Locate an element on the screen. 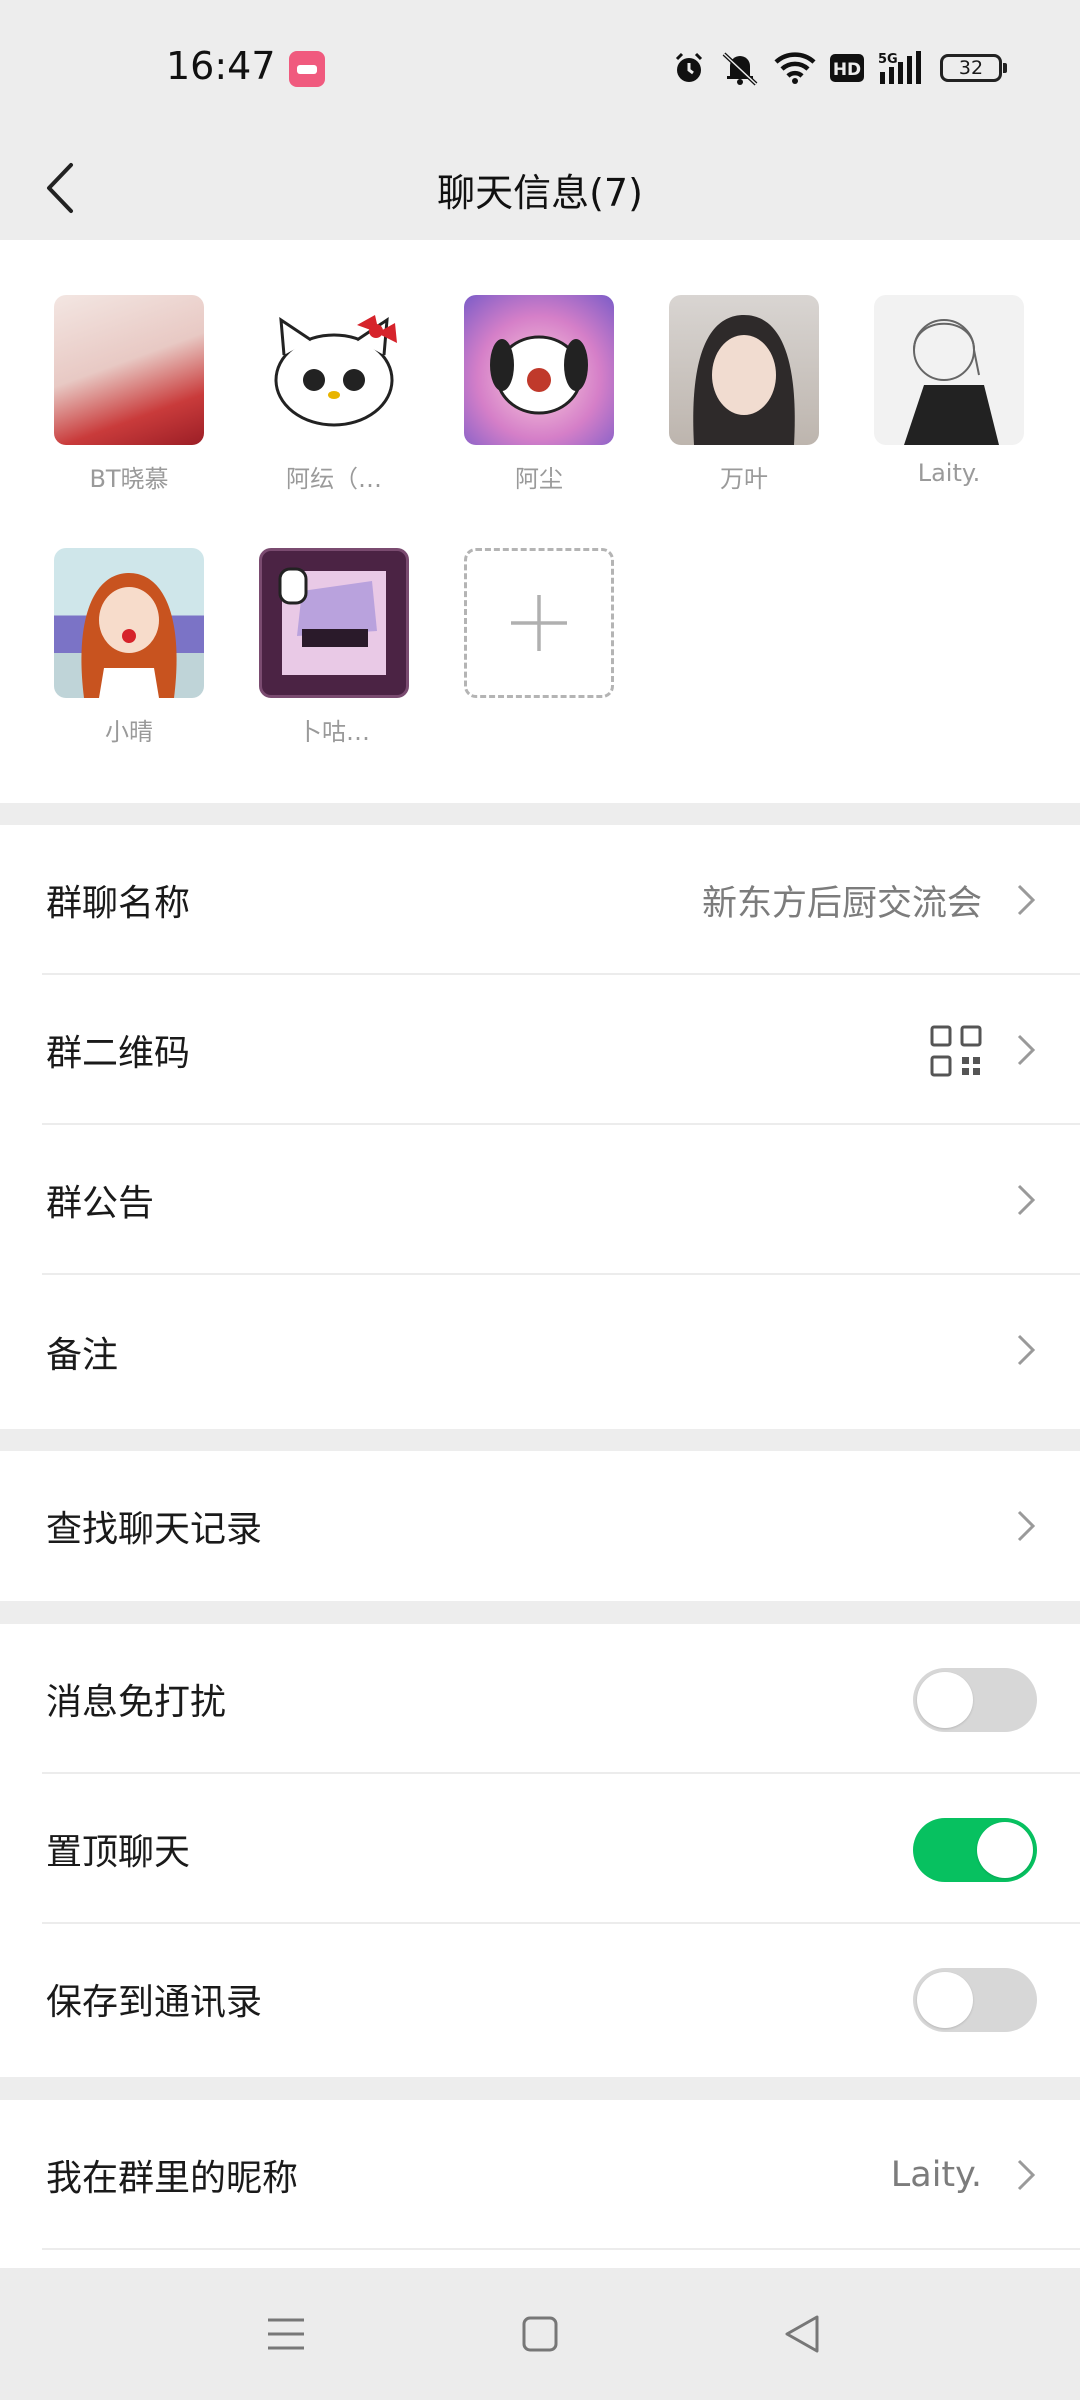 The width and height of the screenshot is (1080, 2400). add-member-item is located at coordinates (539, 623).